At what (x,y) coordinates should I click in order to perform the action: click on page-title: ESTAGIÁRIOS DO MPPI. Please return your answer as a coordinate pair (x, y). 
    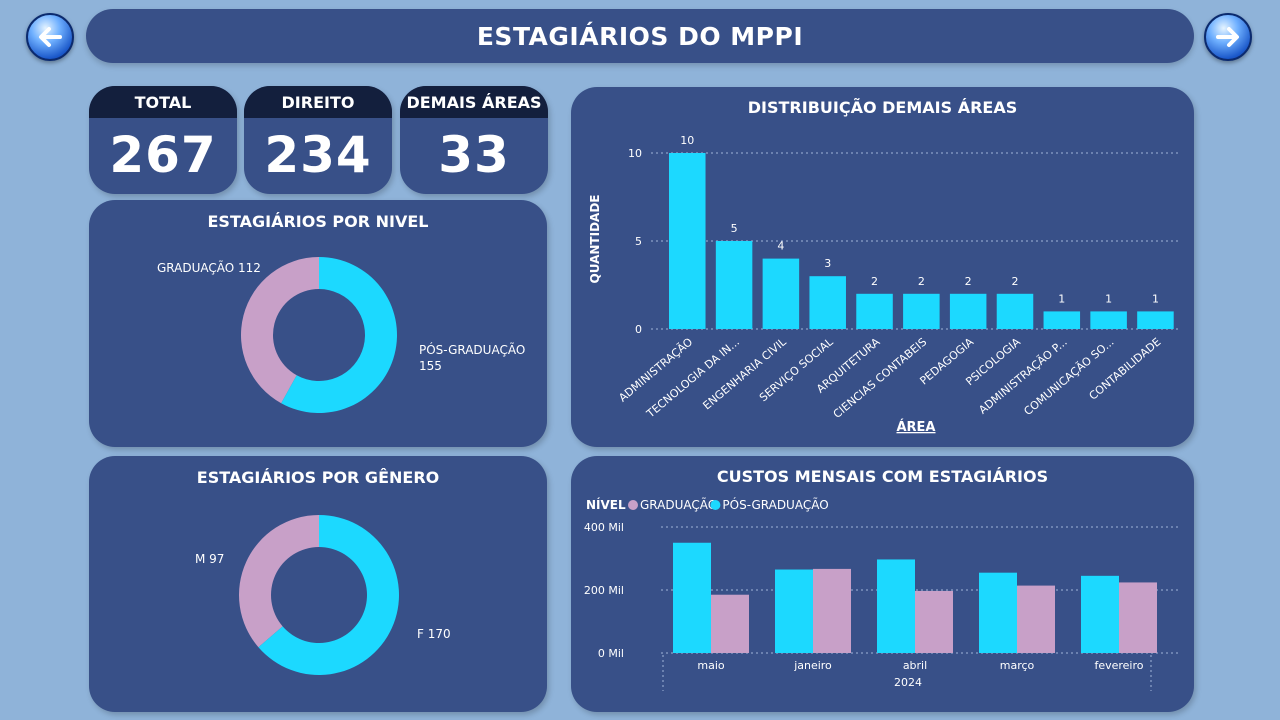
    Looking at the image, I should click on (640, 36).